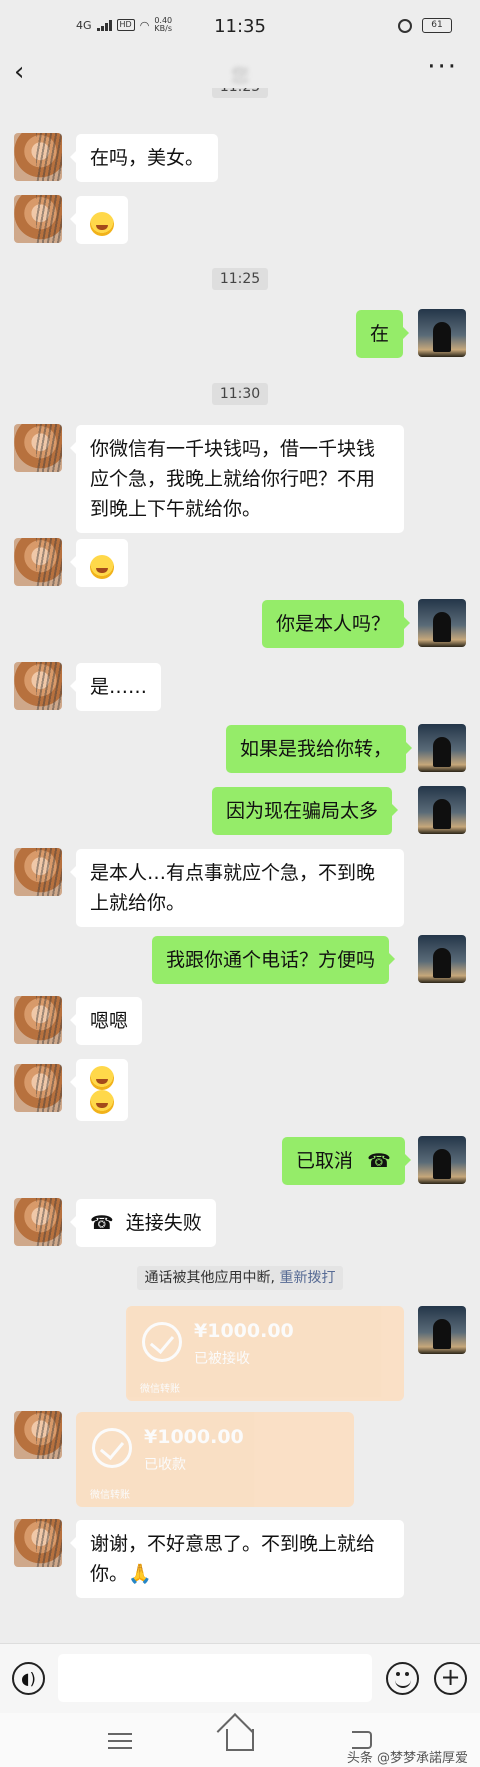 The image size is (480, 1767). What do you see at coordinates (274, 960) in the screenshot?
I see `message-bubble-self: 我跟你通个电话？方便吗` at bounding box center [274, 960].